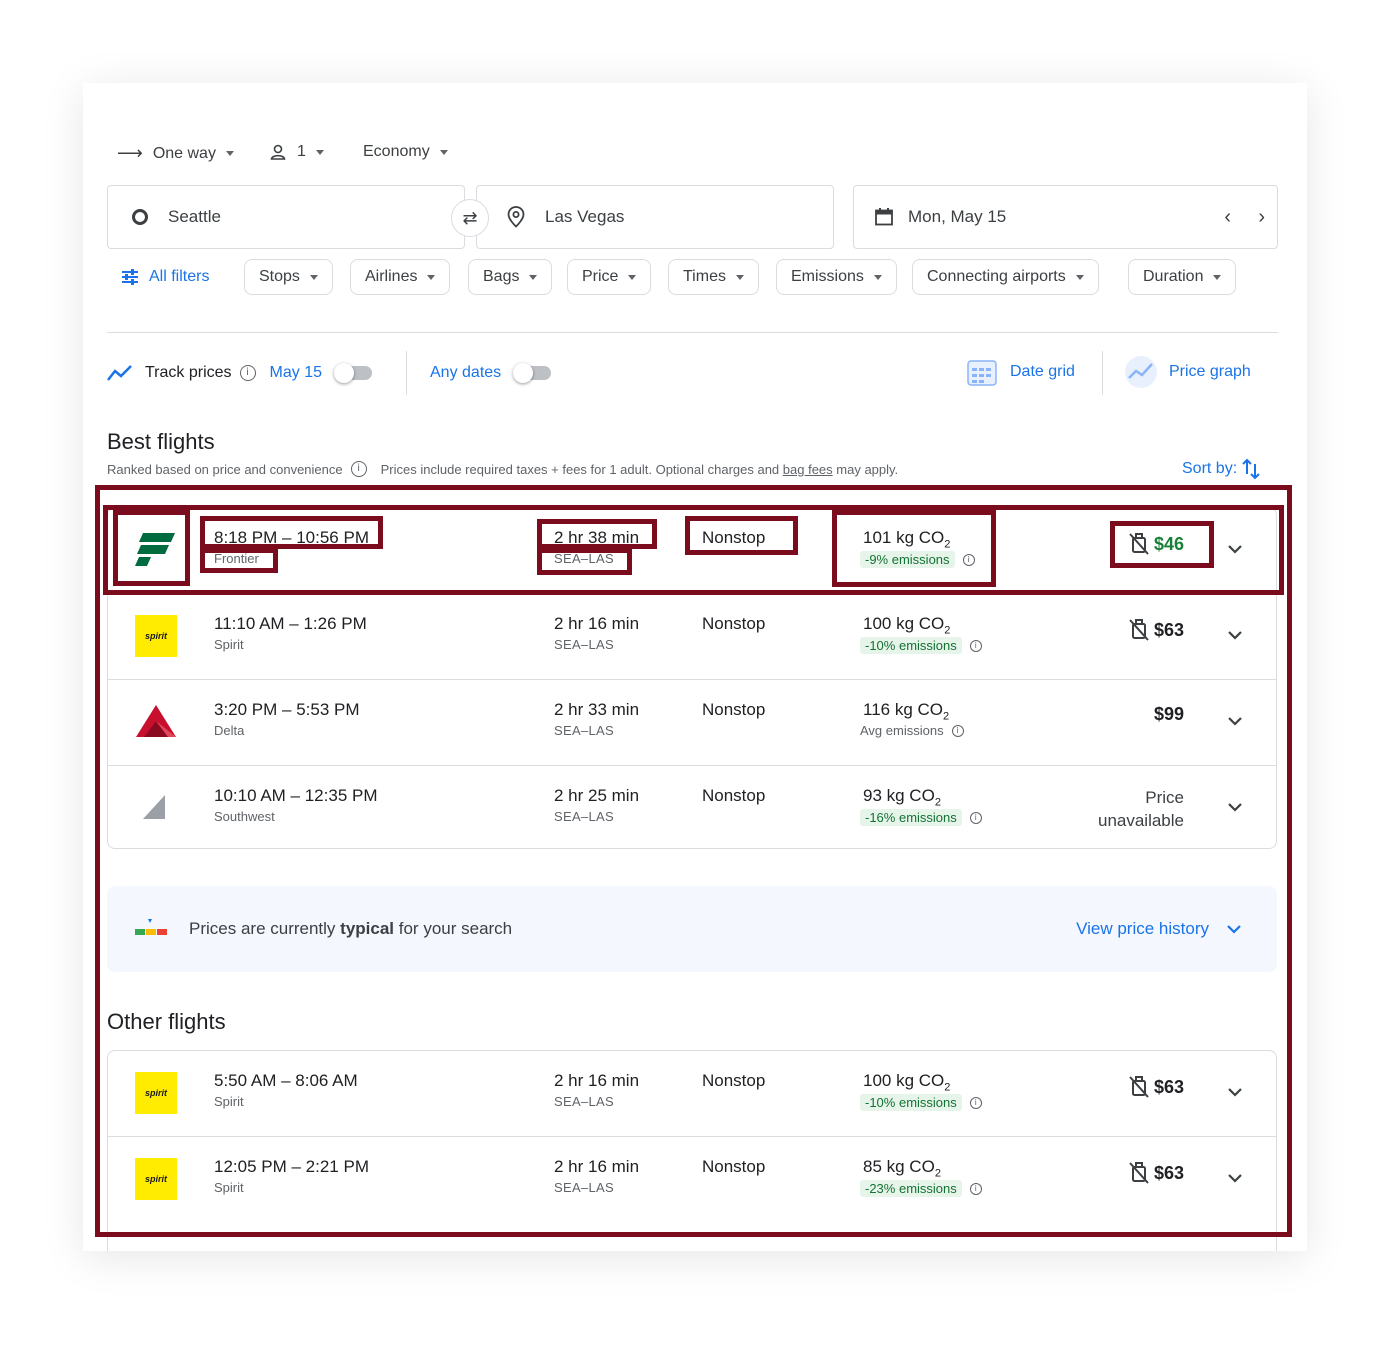  What do you see at coordinates (884, 217) in the screenshot?
I see `calendar-icon` at bounding box center [884, 217].